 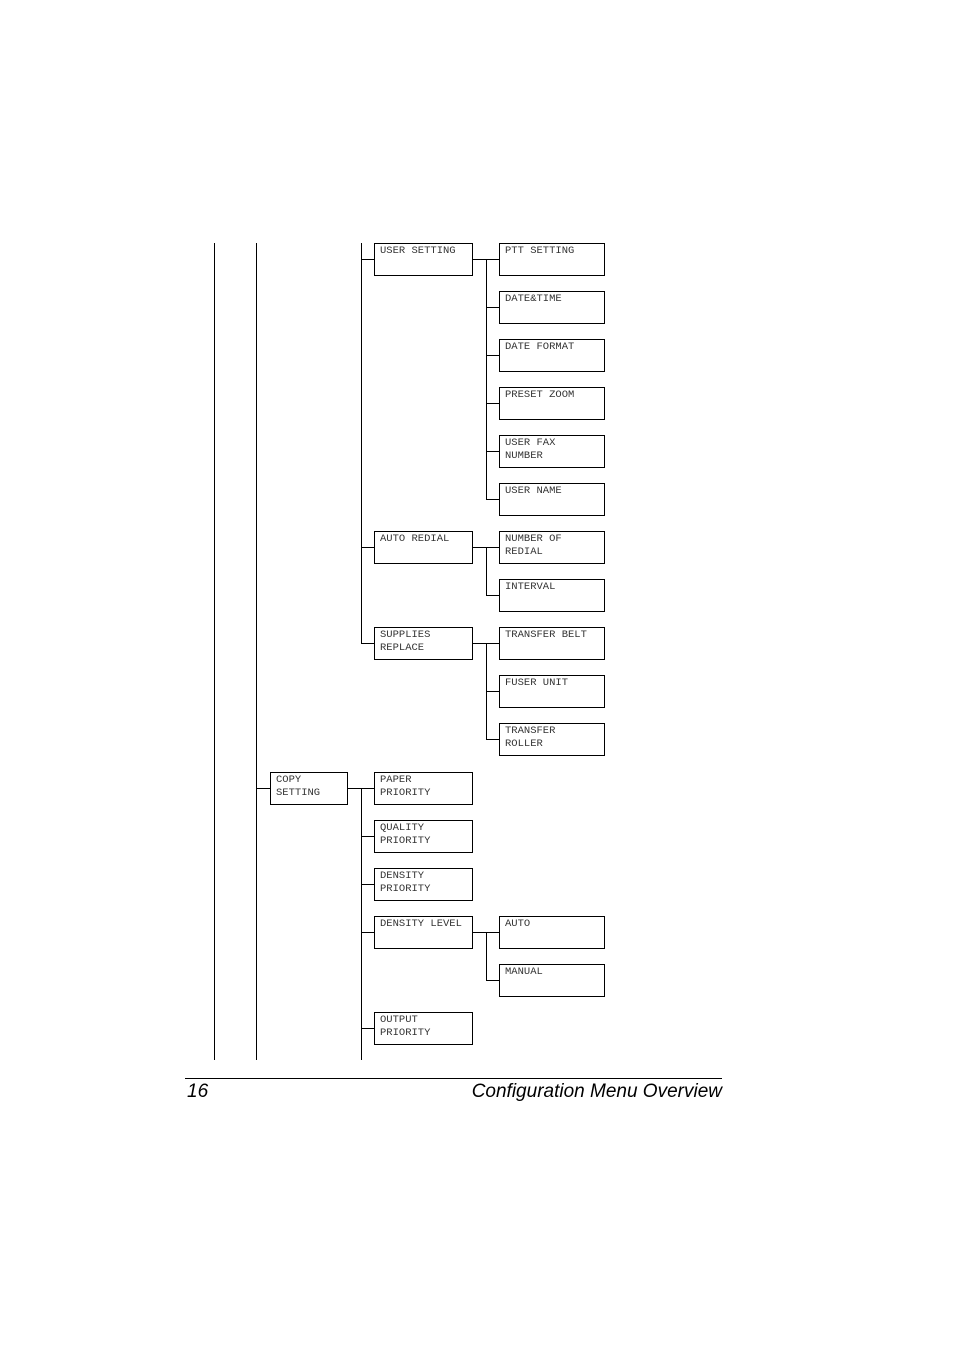 I want to click on menu-item-user-name: USER NAME, so click(x=552, y=499).